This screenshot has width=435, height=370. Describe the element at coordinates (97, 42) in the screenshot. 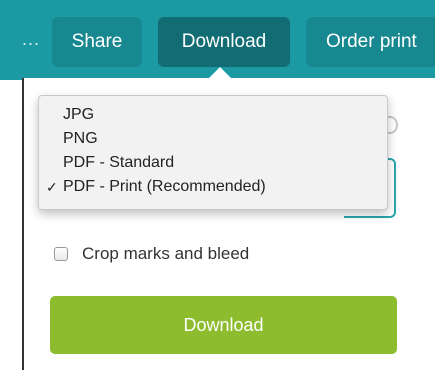

I see `share-tab: Share` at that location.